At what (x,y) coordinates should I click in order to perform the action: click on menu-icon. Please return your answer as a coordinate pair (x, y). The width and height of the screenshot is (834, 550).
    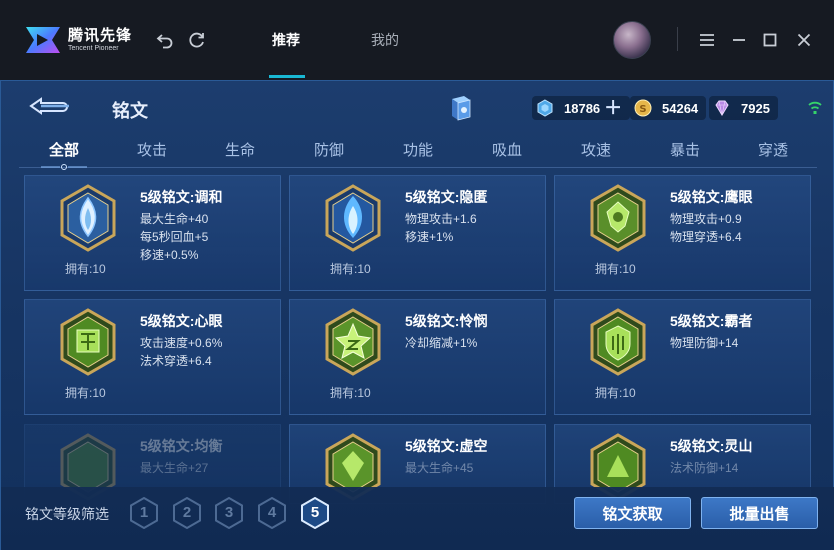
    Looking at the image, I should click on (707, 40).